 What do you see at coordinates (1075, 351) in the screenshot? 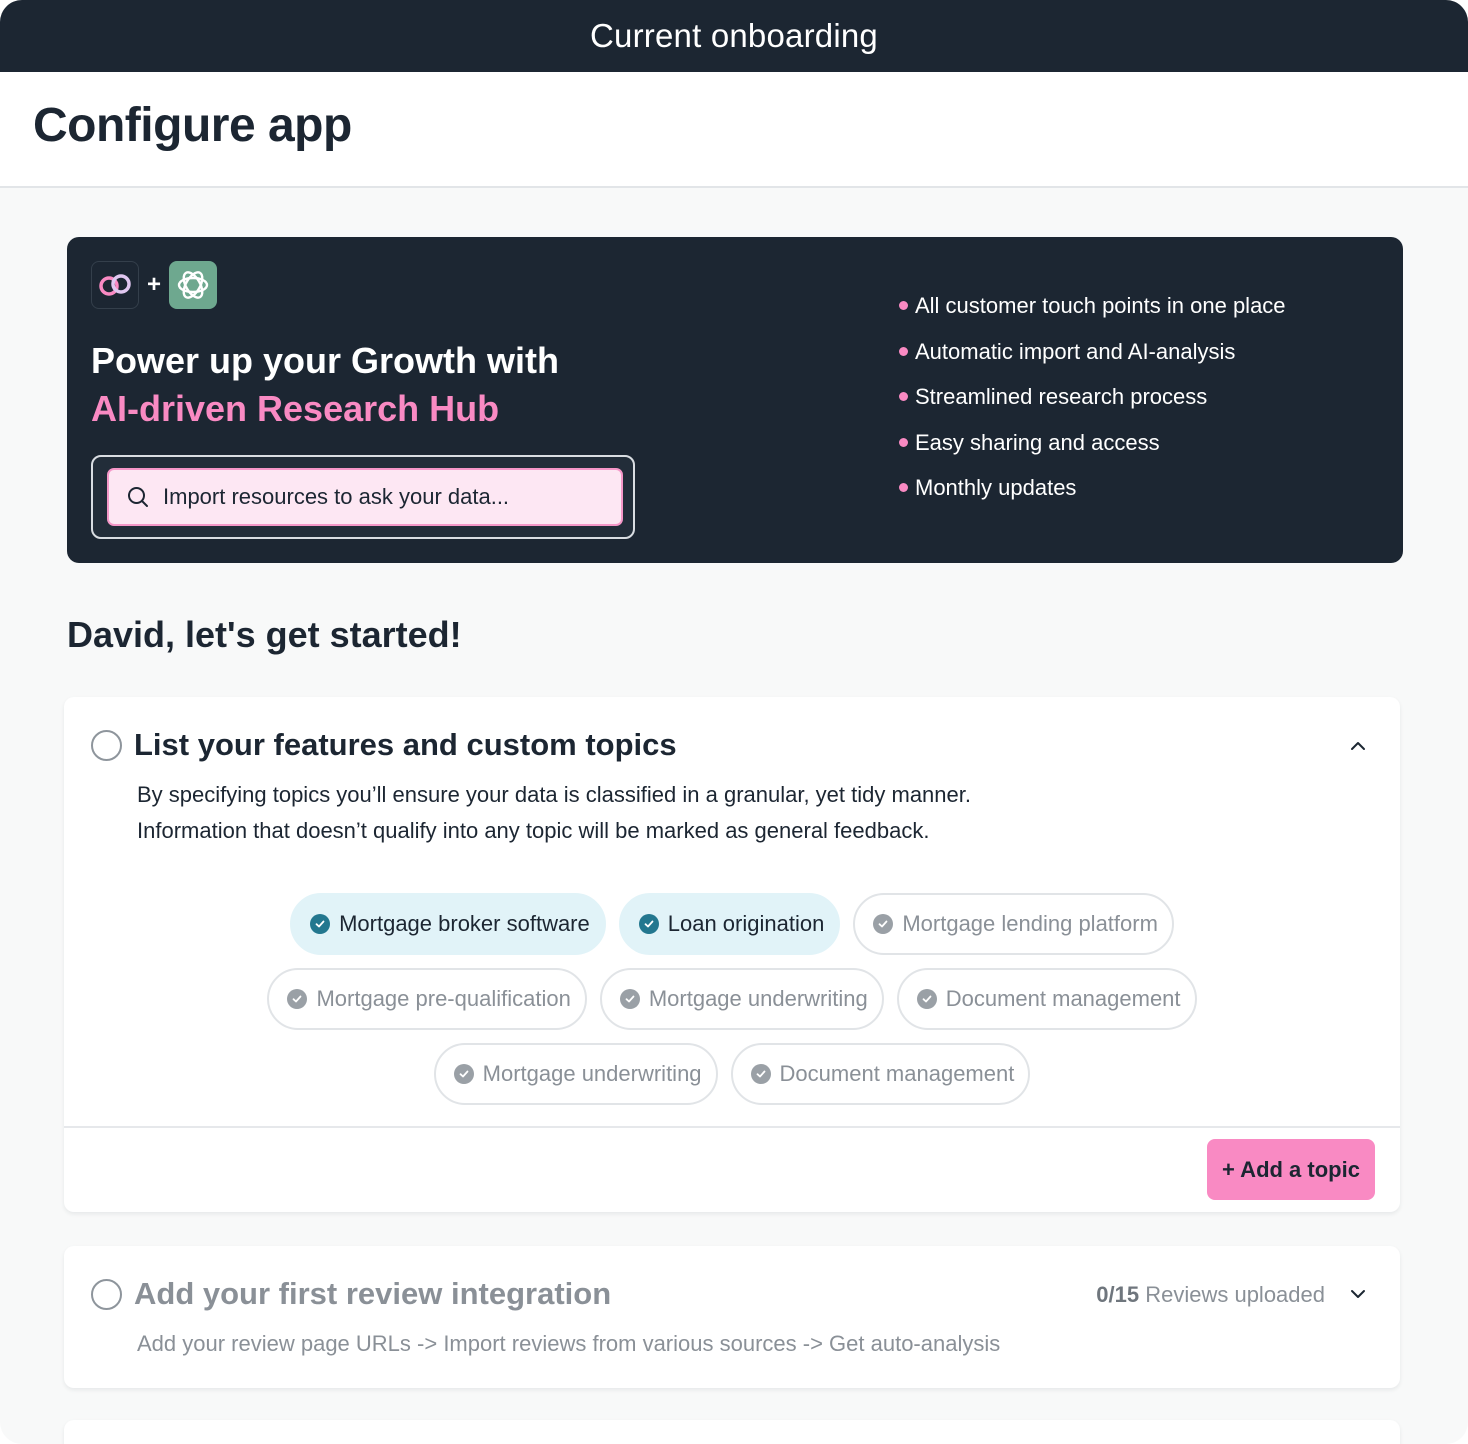
I see `feature-text: Automatic import and AI-analysis` at bounding box center [1075, 351].